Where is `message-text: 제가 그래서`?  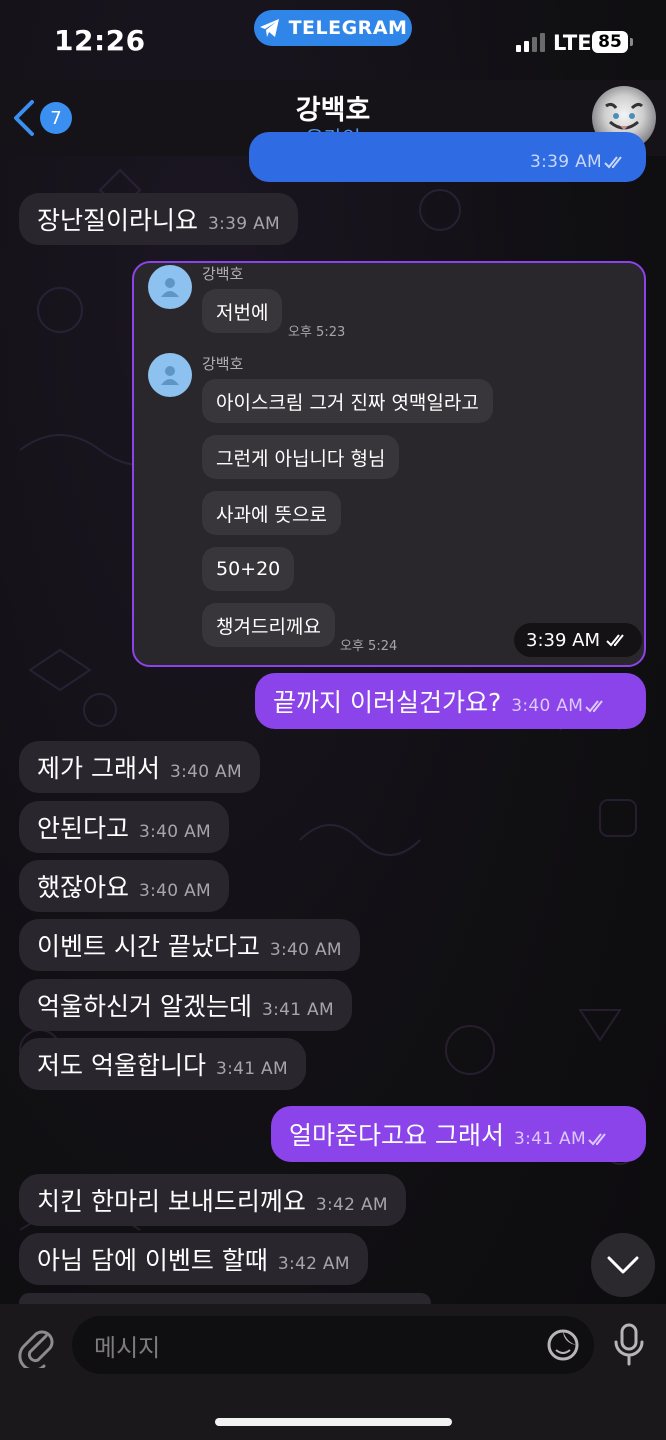 message-text: 제가 그래서 is located at coordinates (98, 768).